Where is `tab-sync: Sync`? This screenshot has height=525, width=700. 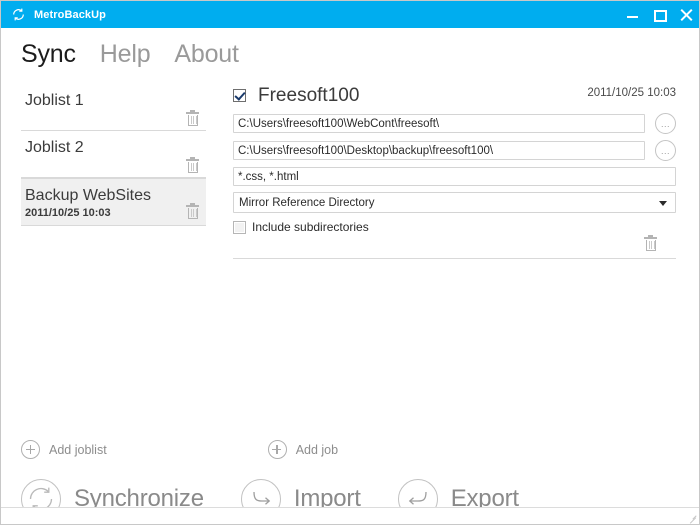 tab-sync: Sync is located at coordinates (48, 54).